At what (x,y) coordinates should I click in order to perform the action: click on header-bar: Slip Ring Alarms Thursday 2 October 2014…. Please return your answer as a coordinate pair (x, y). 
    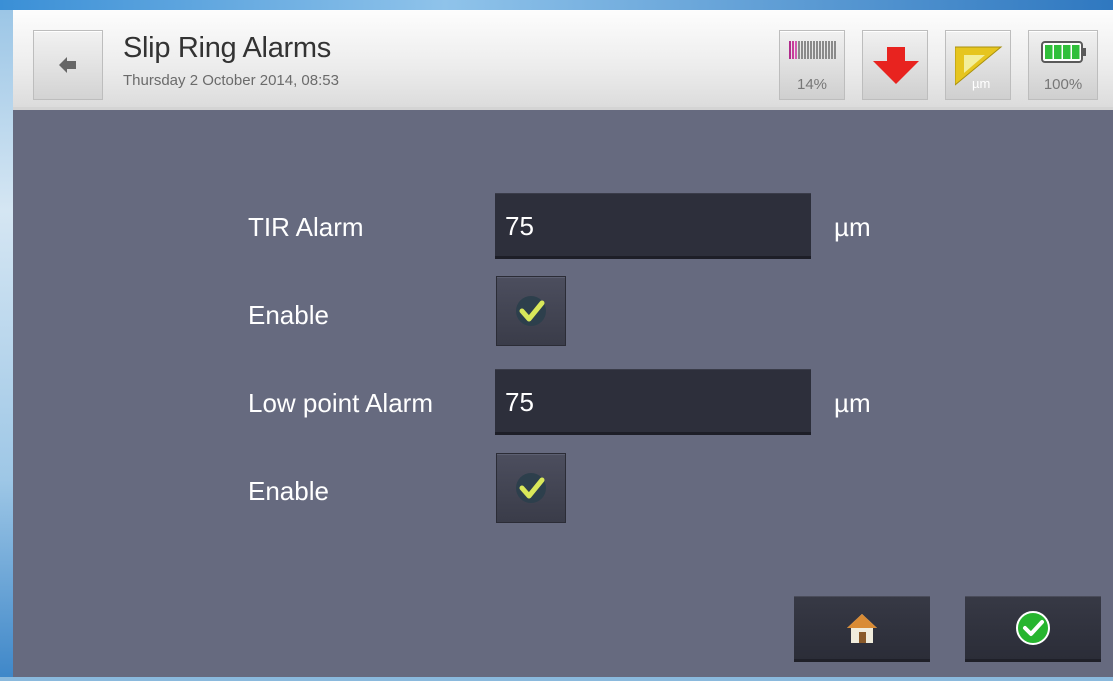
    Looking at the image, I should click on (563, 60).